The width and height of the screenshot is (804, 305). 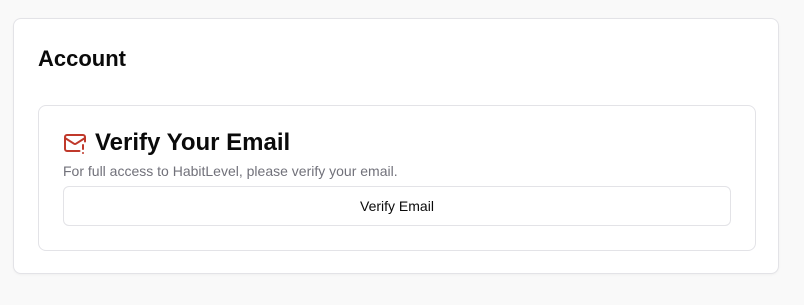 What do you see at coordinates (397, 206) in the screenshot?
I see `verify-email-button: Verify Email` at bounding box center [397, 206].